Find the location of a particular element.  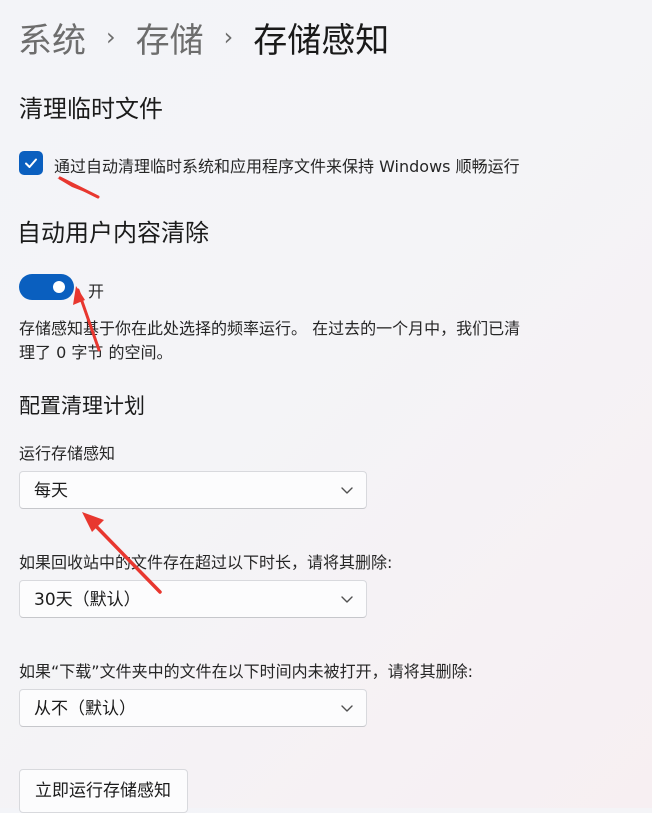

toggle-knob is located at coordinates (59, 287).